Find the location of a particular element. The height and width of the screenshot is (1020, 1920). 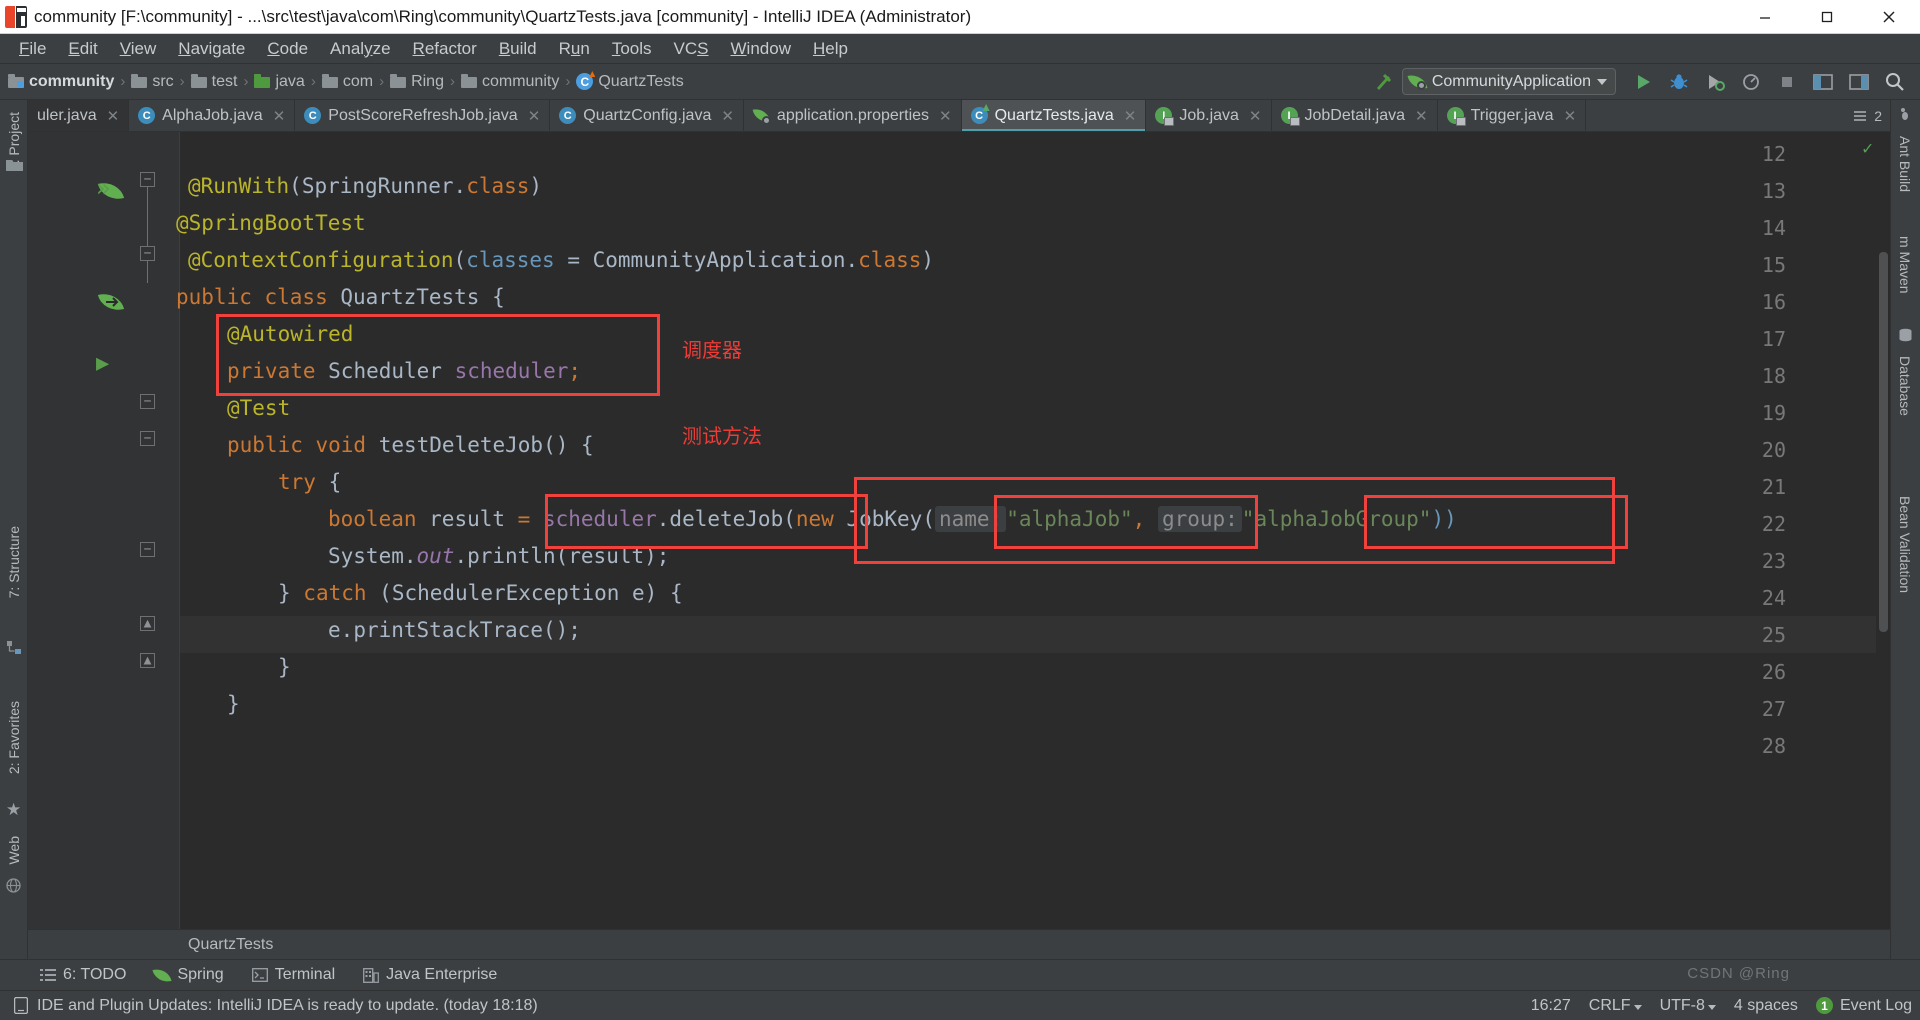

menu-analyze: Analyze is located at coordinates (360, 49).